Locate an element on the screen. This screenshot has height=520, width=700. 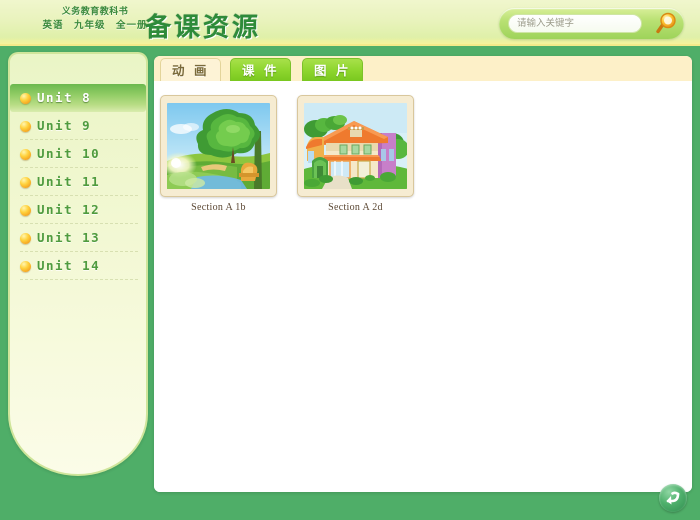
sidebar-item-unit-8: Unit 8 is located at coordinates (78, 98).